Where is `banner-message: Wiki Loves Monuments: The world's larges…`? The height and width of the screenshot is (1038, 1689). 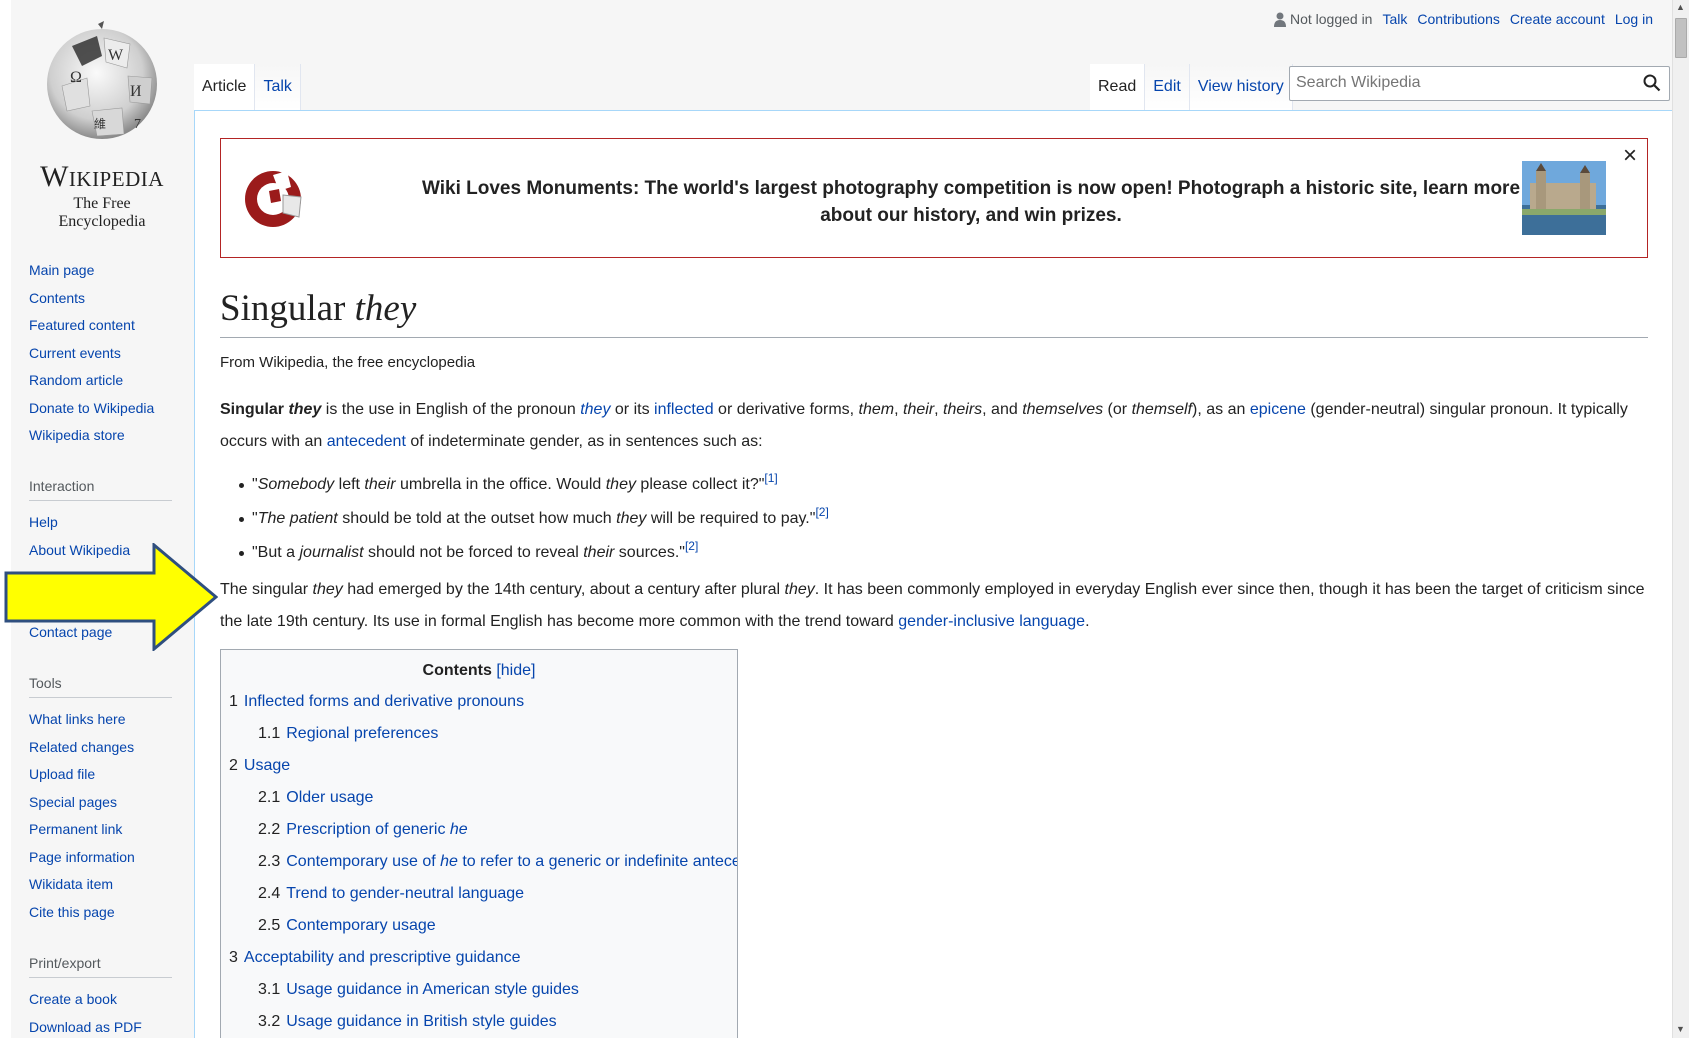
banner-message: Wiki Loves Monuments: The world's larges… is located at coordinates (971, 202).